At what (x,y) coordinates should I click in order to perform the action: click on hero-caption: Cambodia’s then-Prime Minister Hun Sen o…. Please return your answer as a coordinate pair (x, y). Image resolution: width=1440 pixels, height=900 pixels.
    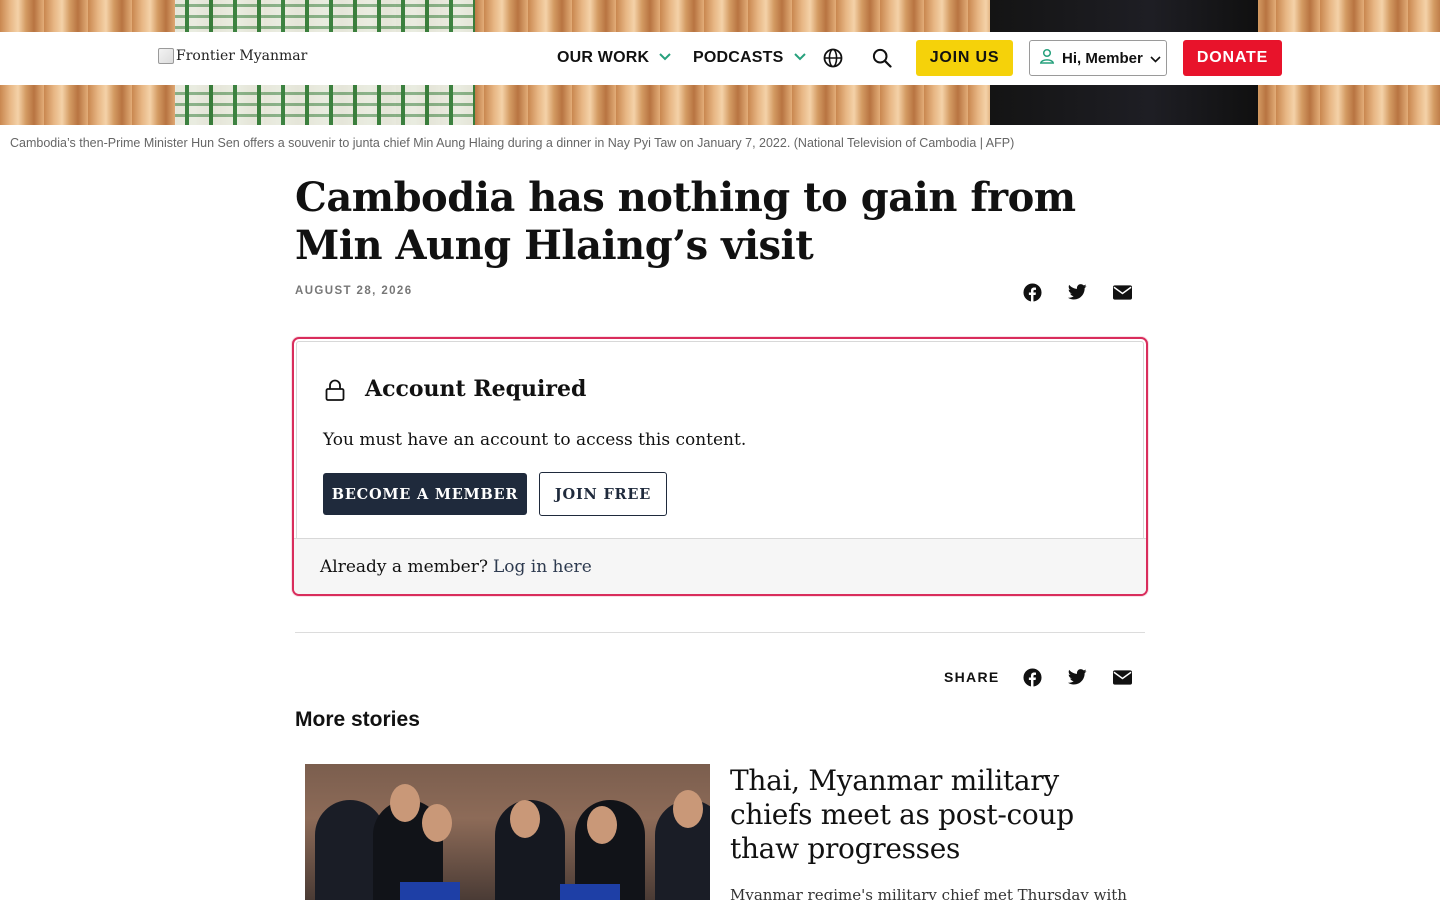
    Looking at the image, I should click on (512, 143).